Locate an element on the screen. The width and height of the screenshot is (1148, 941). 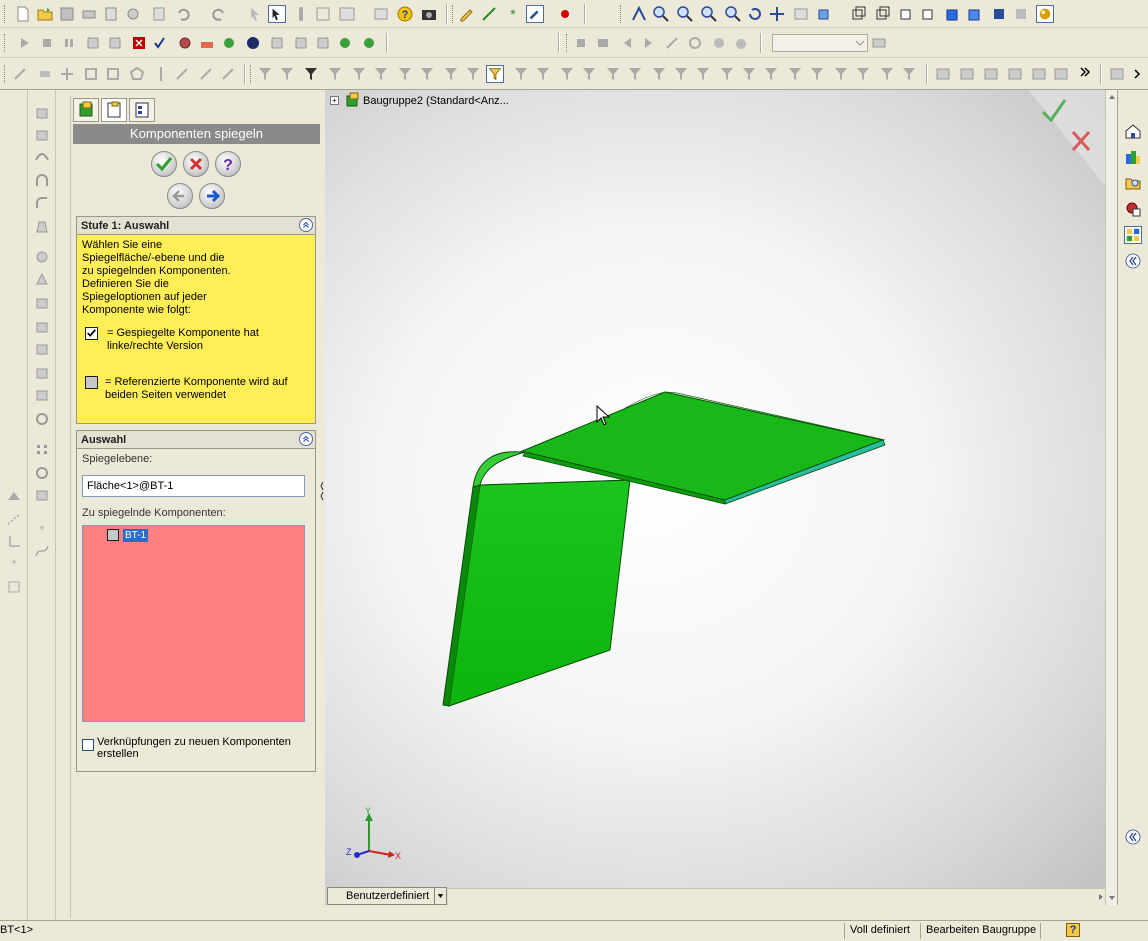
rectangle-icon is located at coordinates (113, 74).